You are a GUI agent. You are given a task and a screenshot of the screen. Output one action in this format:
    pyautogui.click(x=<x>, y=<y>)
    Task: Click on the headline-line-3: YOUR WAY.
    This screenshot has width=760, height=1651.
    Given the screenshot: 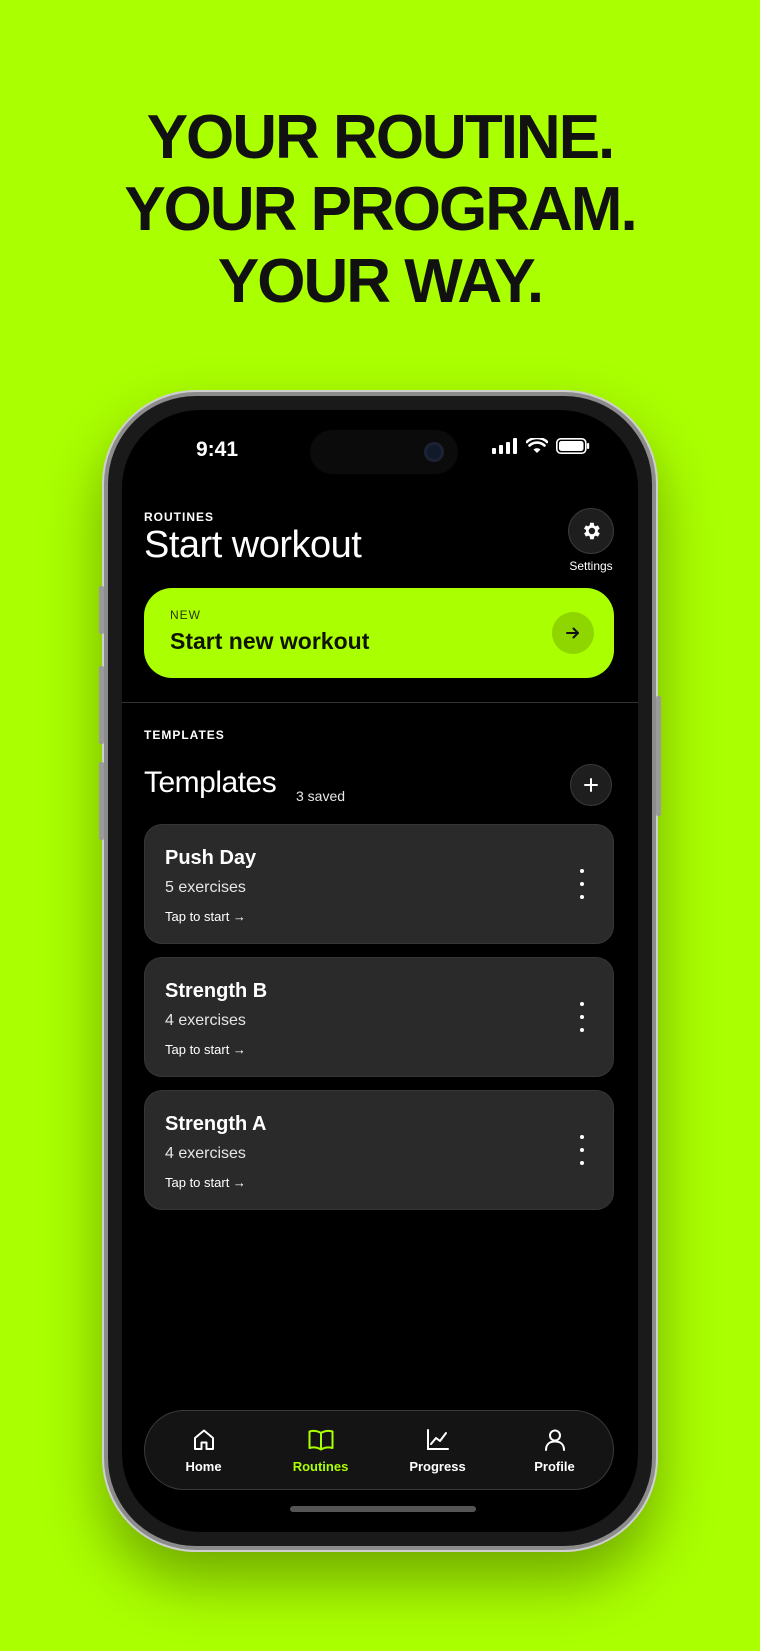 What is the action you would take?
    pyautogui.click(x=380, y=281)
    